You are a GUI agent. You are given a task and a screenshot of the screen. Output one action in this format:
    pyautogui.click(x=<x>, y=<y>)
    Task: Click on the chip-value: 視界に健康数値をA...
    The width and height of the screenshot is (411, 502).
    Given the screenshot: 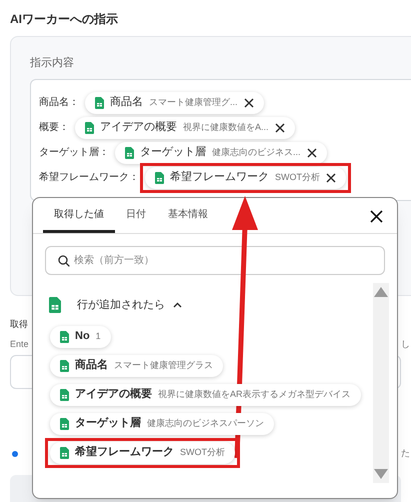 What is the action you would take?
    pyautogui.click(x=226, y=127)
    